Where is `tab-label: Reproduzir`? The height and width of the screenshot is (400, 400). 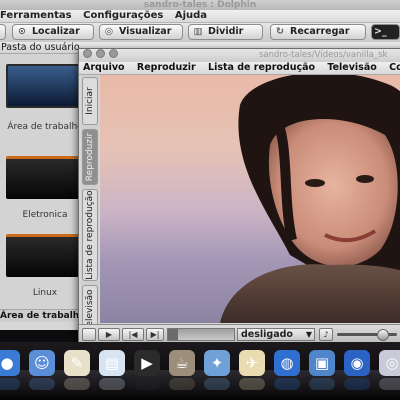 tab-label: Reproduzir is located at coordinates (90, 157).